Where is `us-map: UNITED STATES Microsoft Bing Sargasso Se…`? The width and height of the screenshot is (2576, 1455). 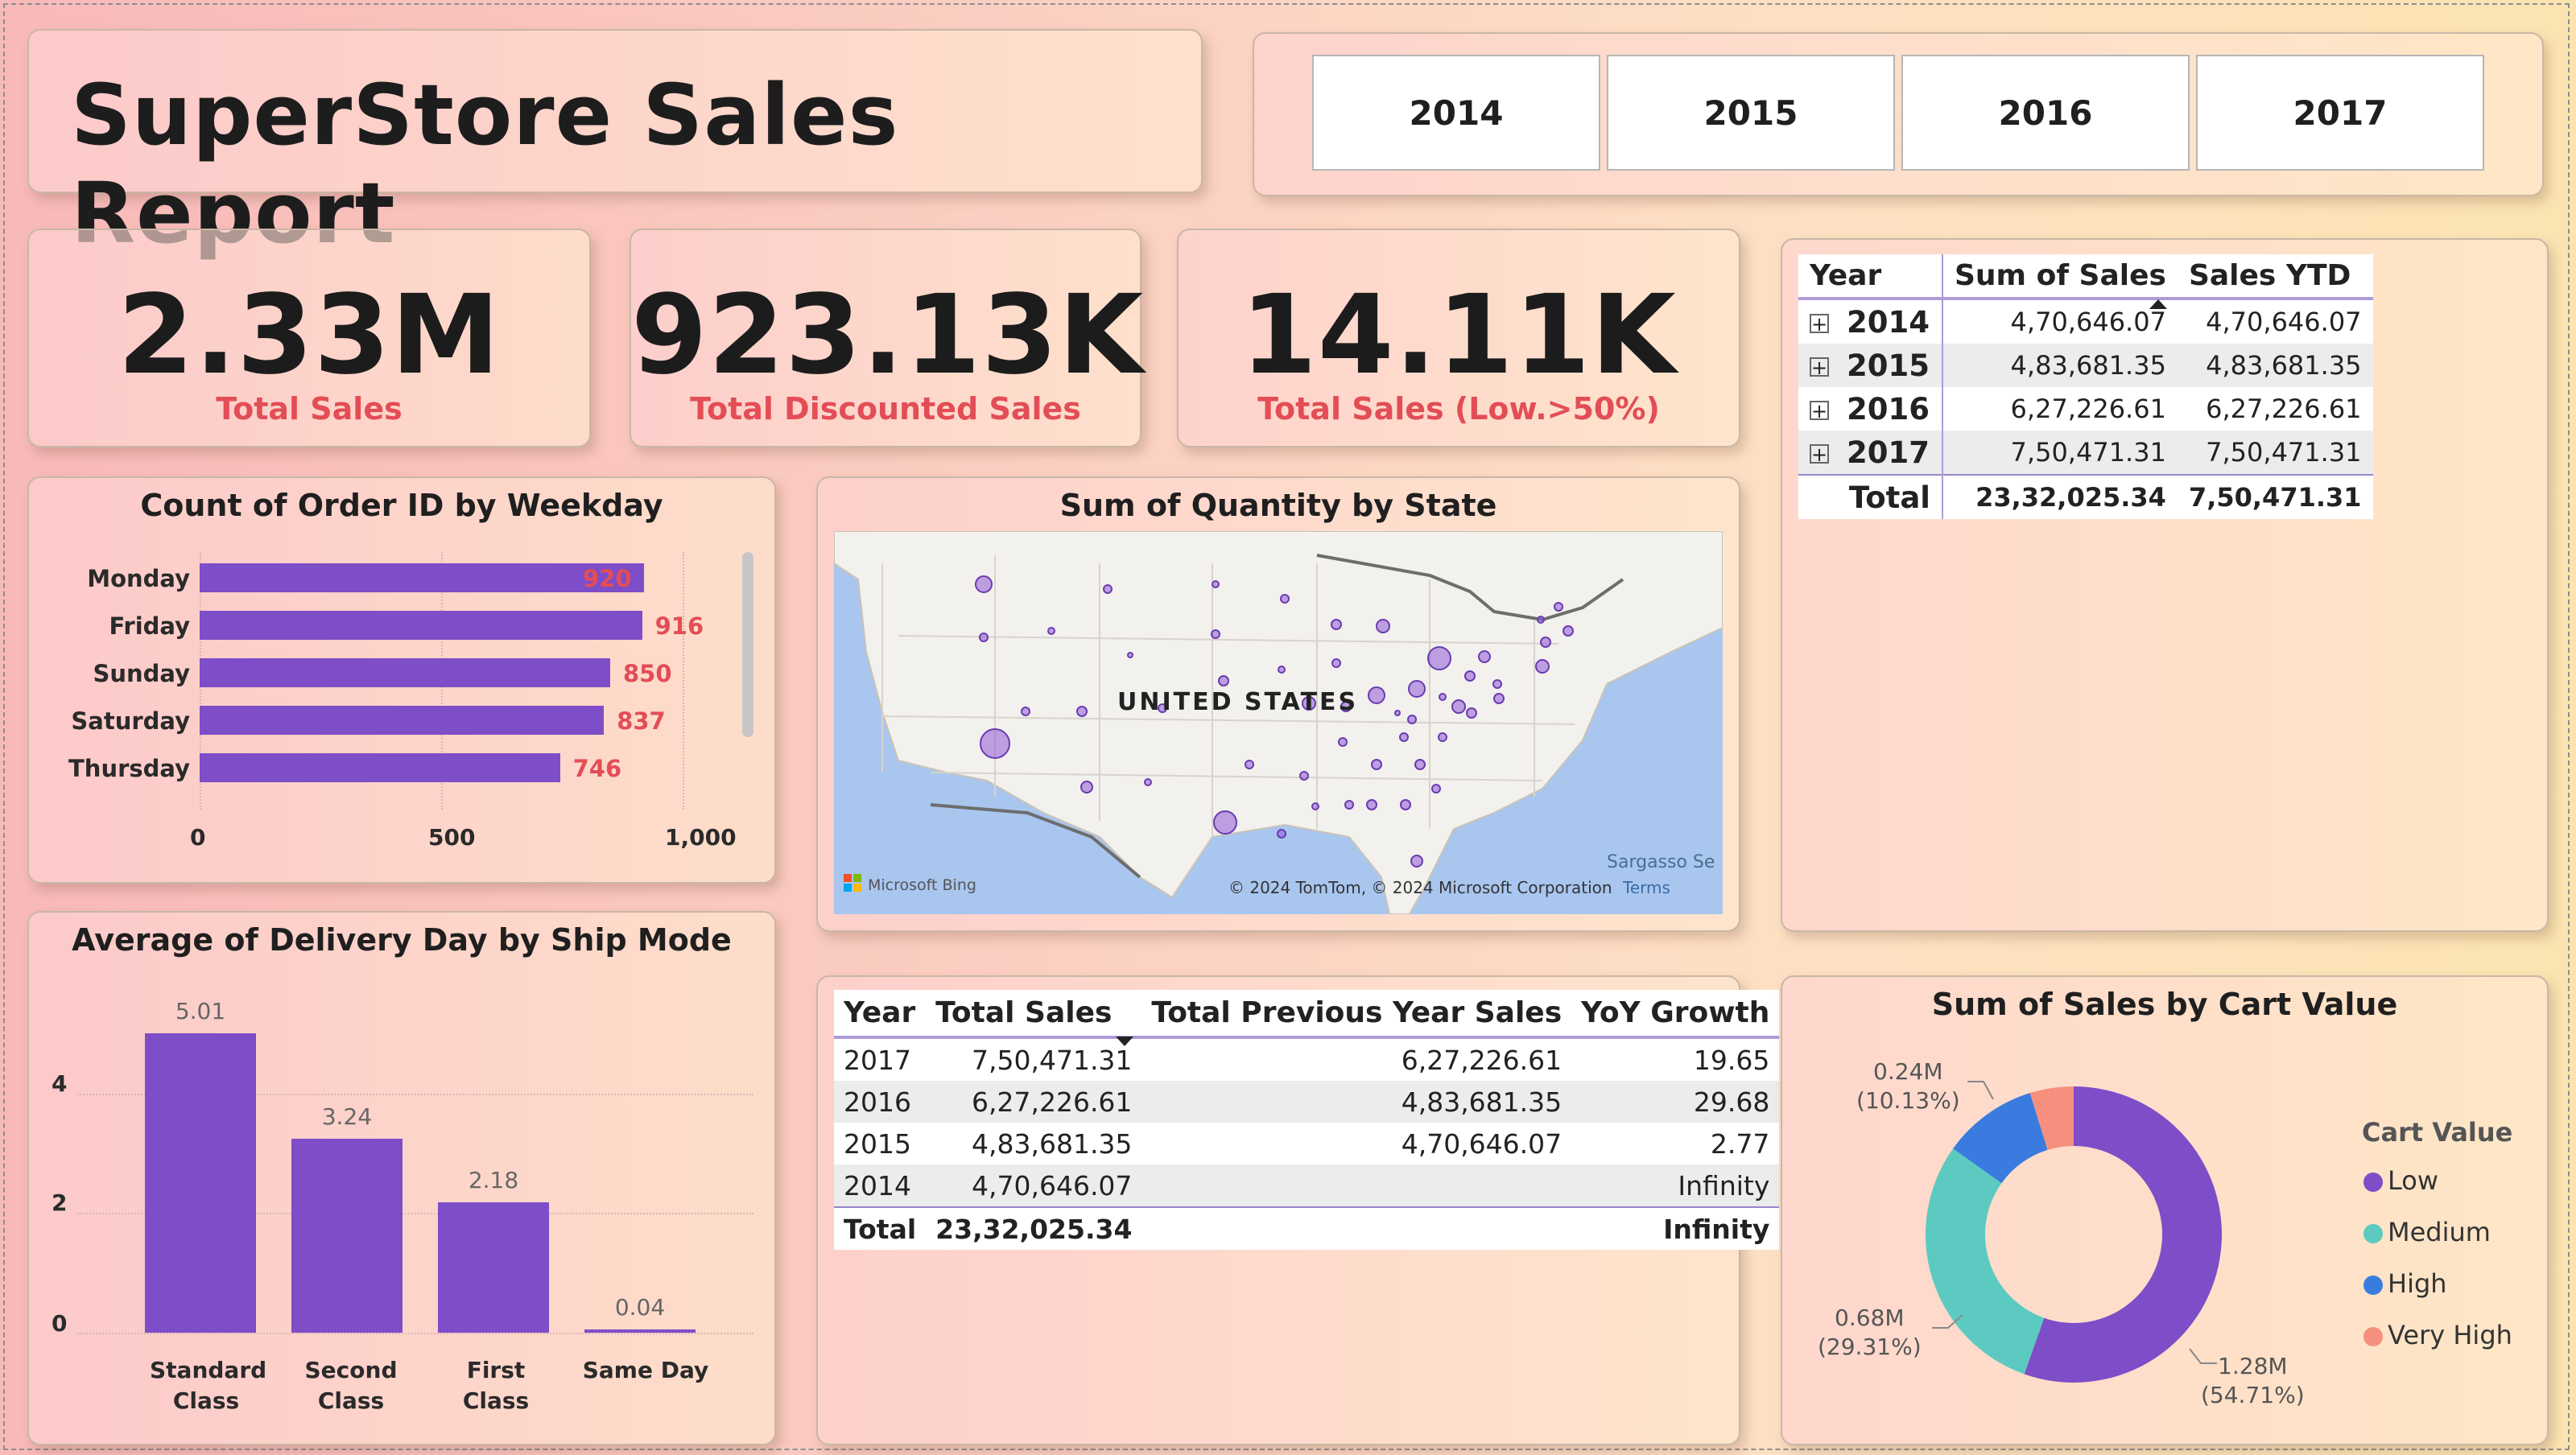
us-map: UNITED STATES Microsoft Bing Sargasso Se… is located at coordinates (1278, 722).